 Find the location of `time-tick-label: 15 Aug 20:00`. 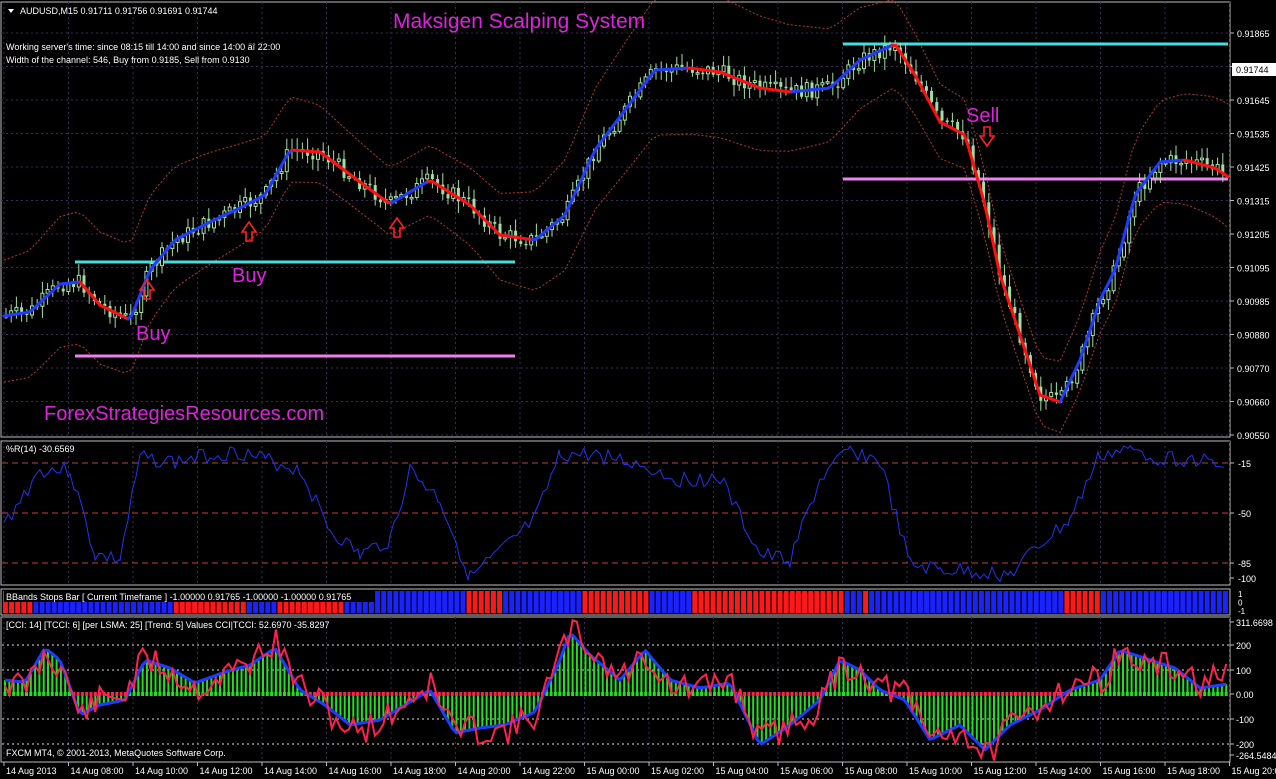

time-tick-label: 15 Aug 20:00 is located at coordinates (1254, 771).